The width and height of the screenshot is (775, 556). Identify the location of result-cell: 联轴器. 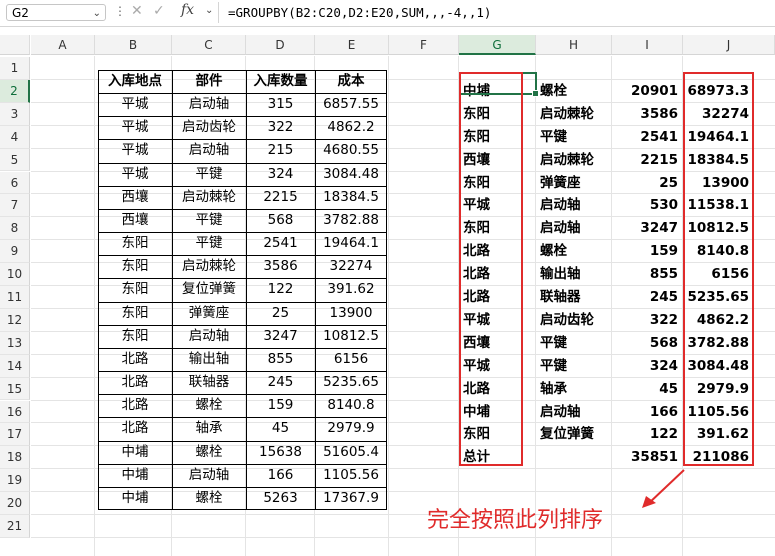
(574, 297).